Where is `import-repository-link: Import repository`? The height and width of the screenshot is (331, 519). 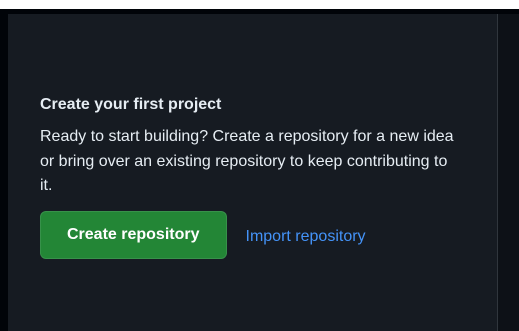
import-repository-link: Import repository is located at coordinates (306, 235).